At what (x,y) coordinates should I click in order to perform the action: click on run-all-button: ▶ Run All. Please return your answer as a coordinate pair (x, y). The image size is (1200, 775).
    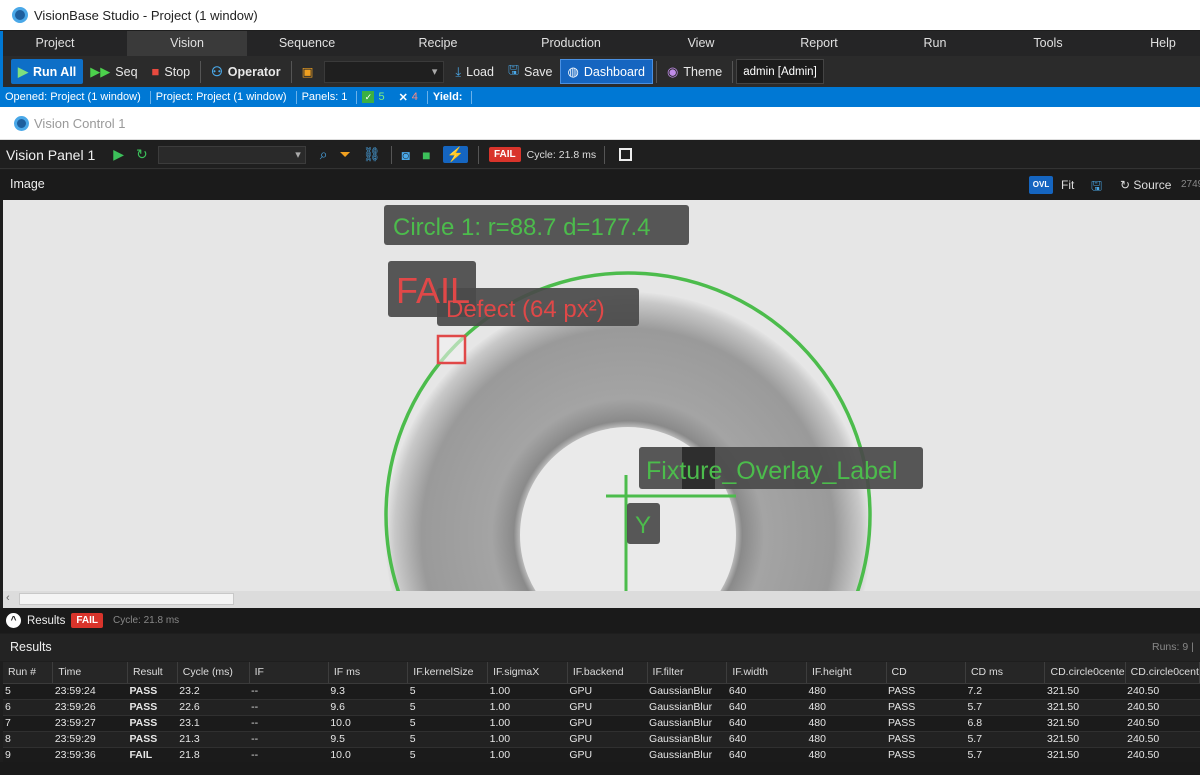
    Looking at the image, I should click on (47, 71).